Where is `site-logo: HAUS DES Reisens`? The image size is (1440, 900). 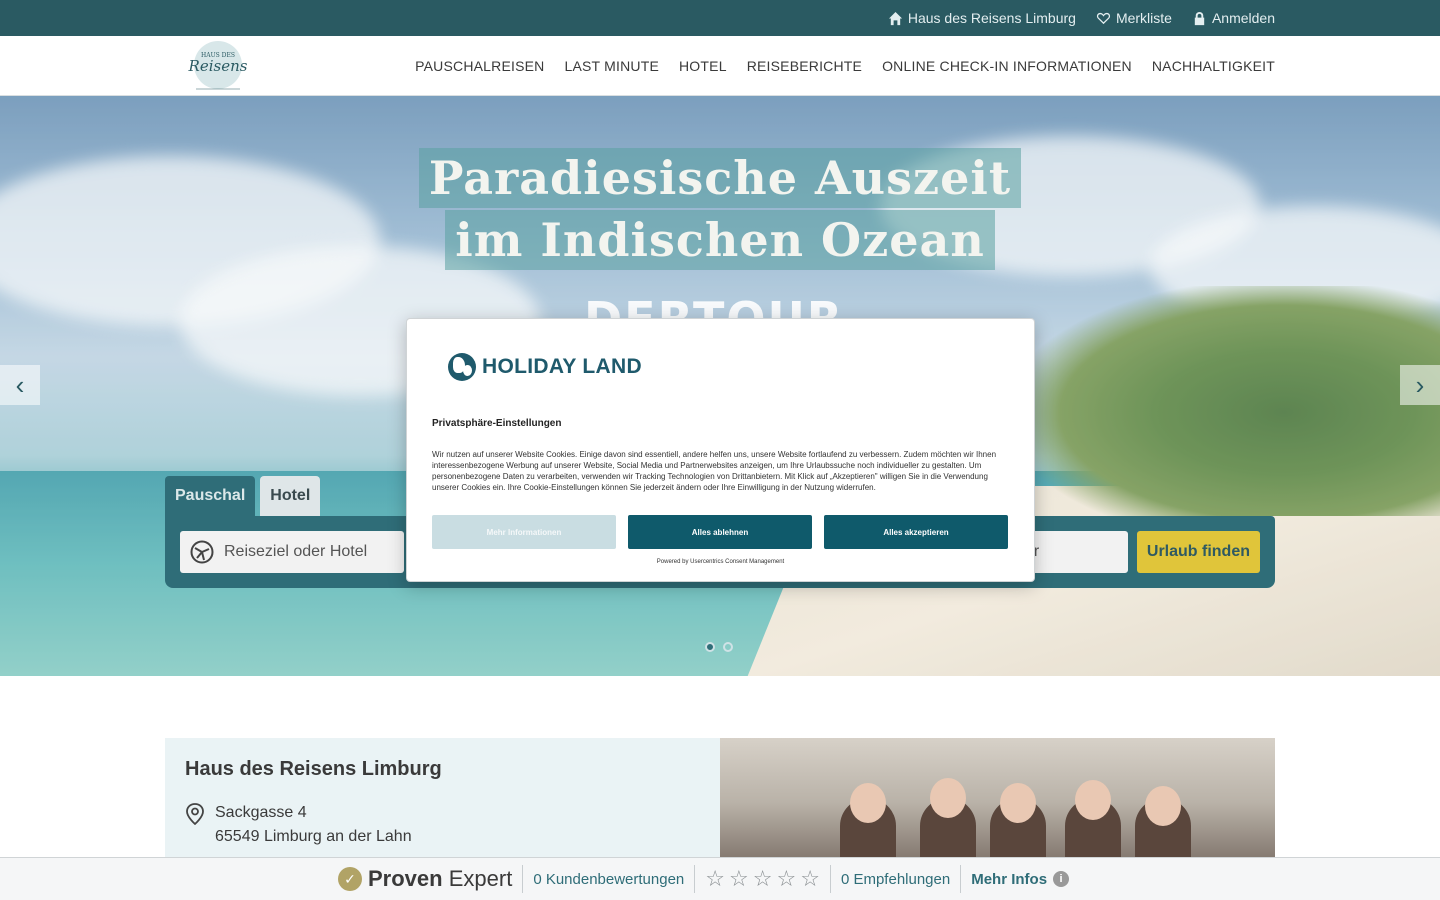 site-logo: HAUS DES Reisens is located at coordinates (218, 66).